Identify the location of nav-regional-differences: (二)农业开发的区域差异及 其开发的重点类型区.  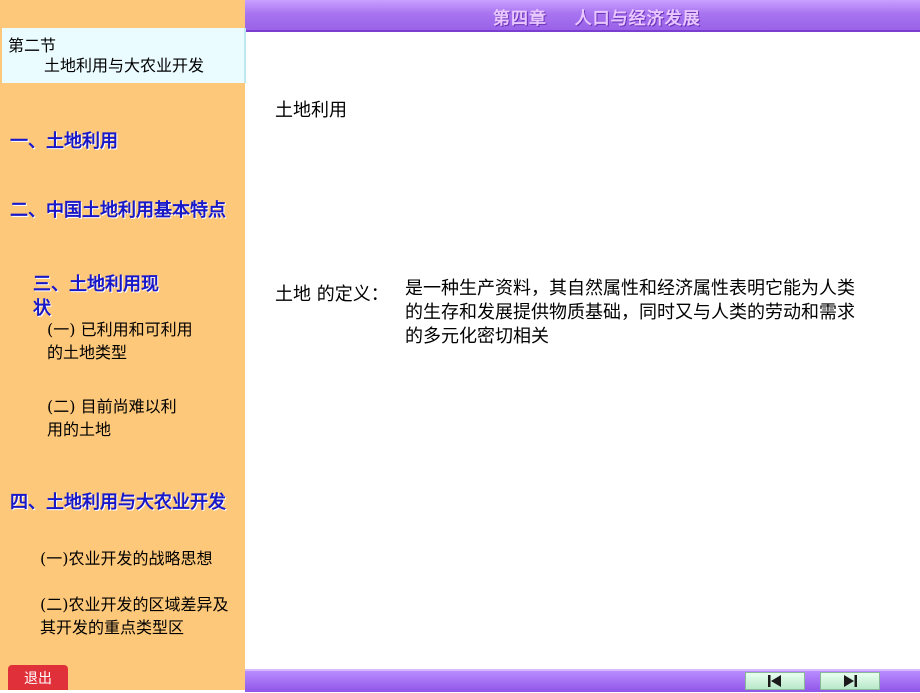
(134, 616).